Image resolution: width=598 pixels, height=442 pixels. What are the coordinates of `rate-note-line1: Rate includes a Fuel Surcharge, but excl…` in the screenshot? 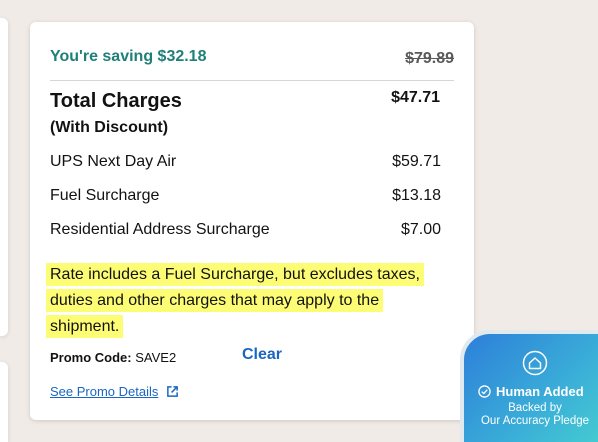 It's located at (235, 274).